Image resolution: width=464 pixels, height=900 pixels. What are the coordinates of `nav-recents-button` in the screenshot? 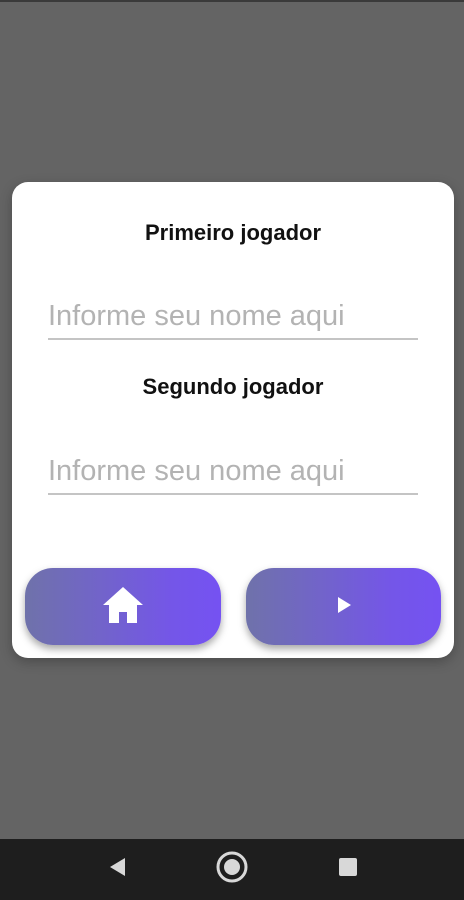 It's located at (348, 869).